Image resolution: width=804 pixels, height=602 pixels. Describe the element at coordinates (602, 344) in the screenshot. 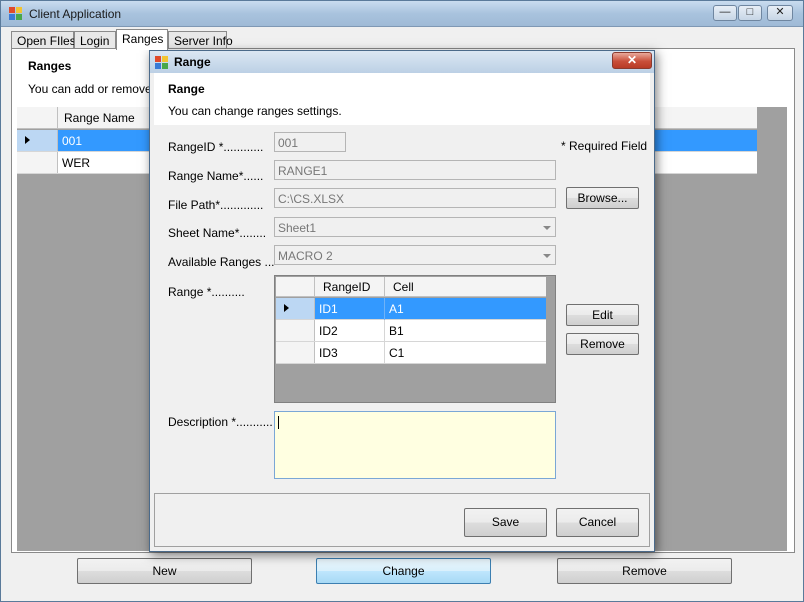

I see `remove-cell-button: Remove` at that location.